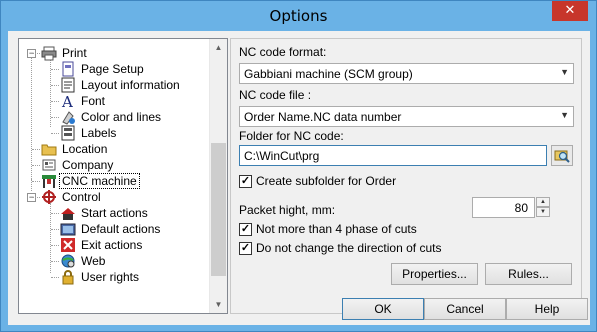 The height and width of the screenshot is (332, 597). I want to click on tree-item-label: Font, so click(93, 101).